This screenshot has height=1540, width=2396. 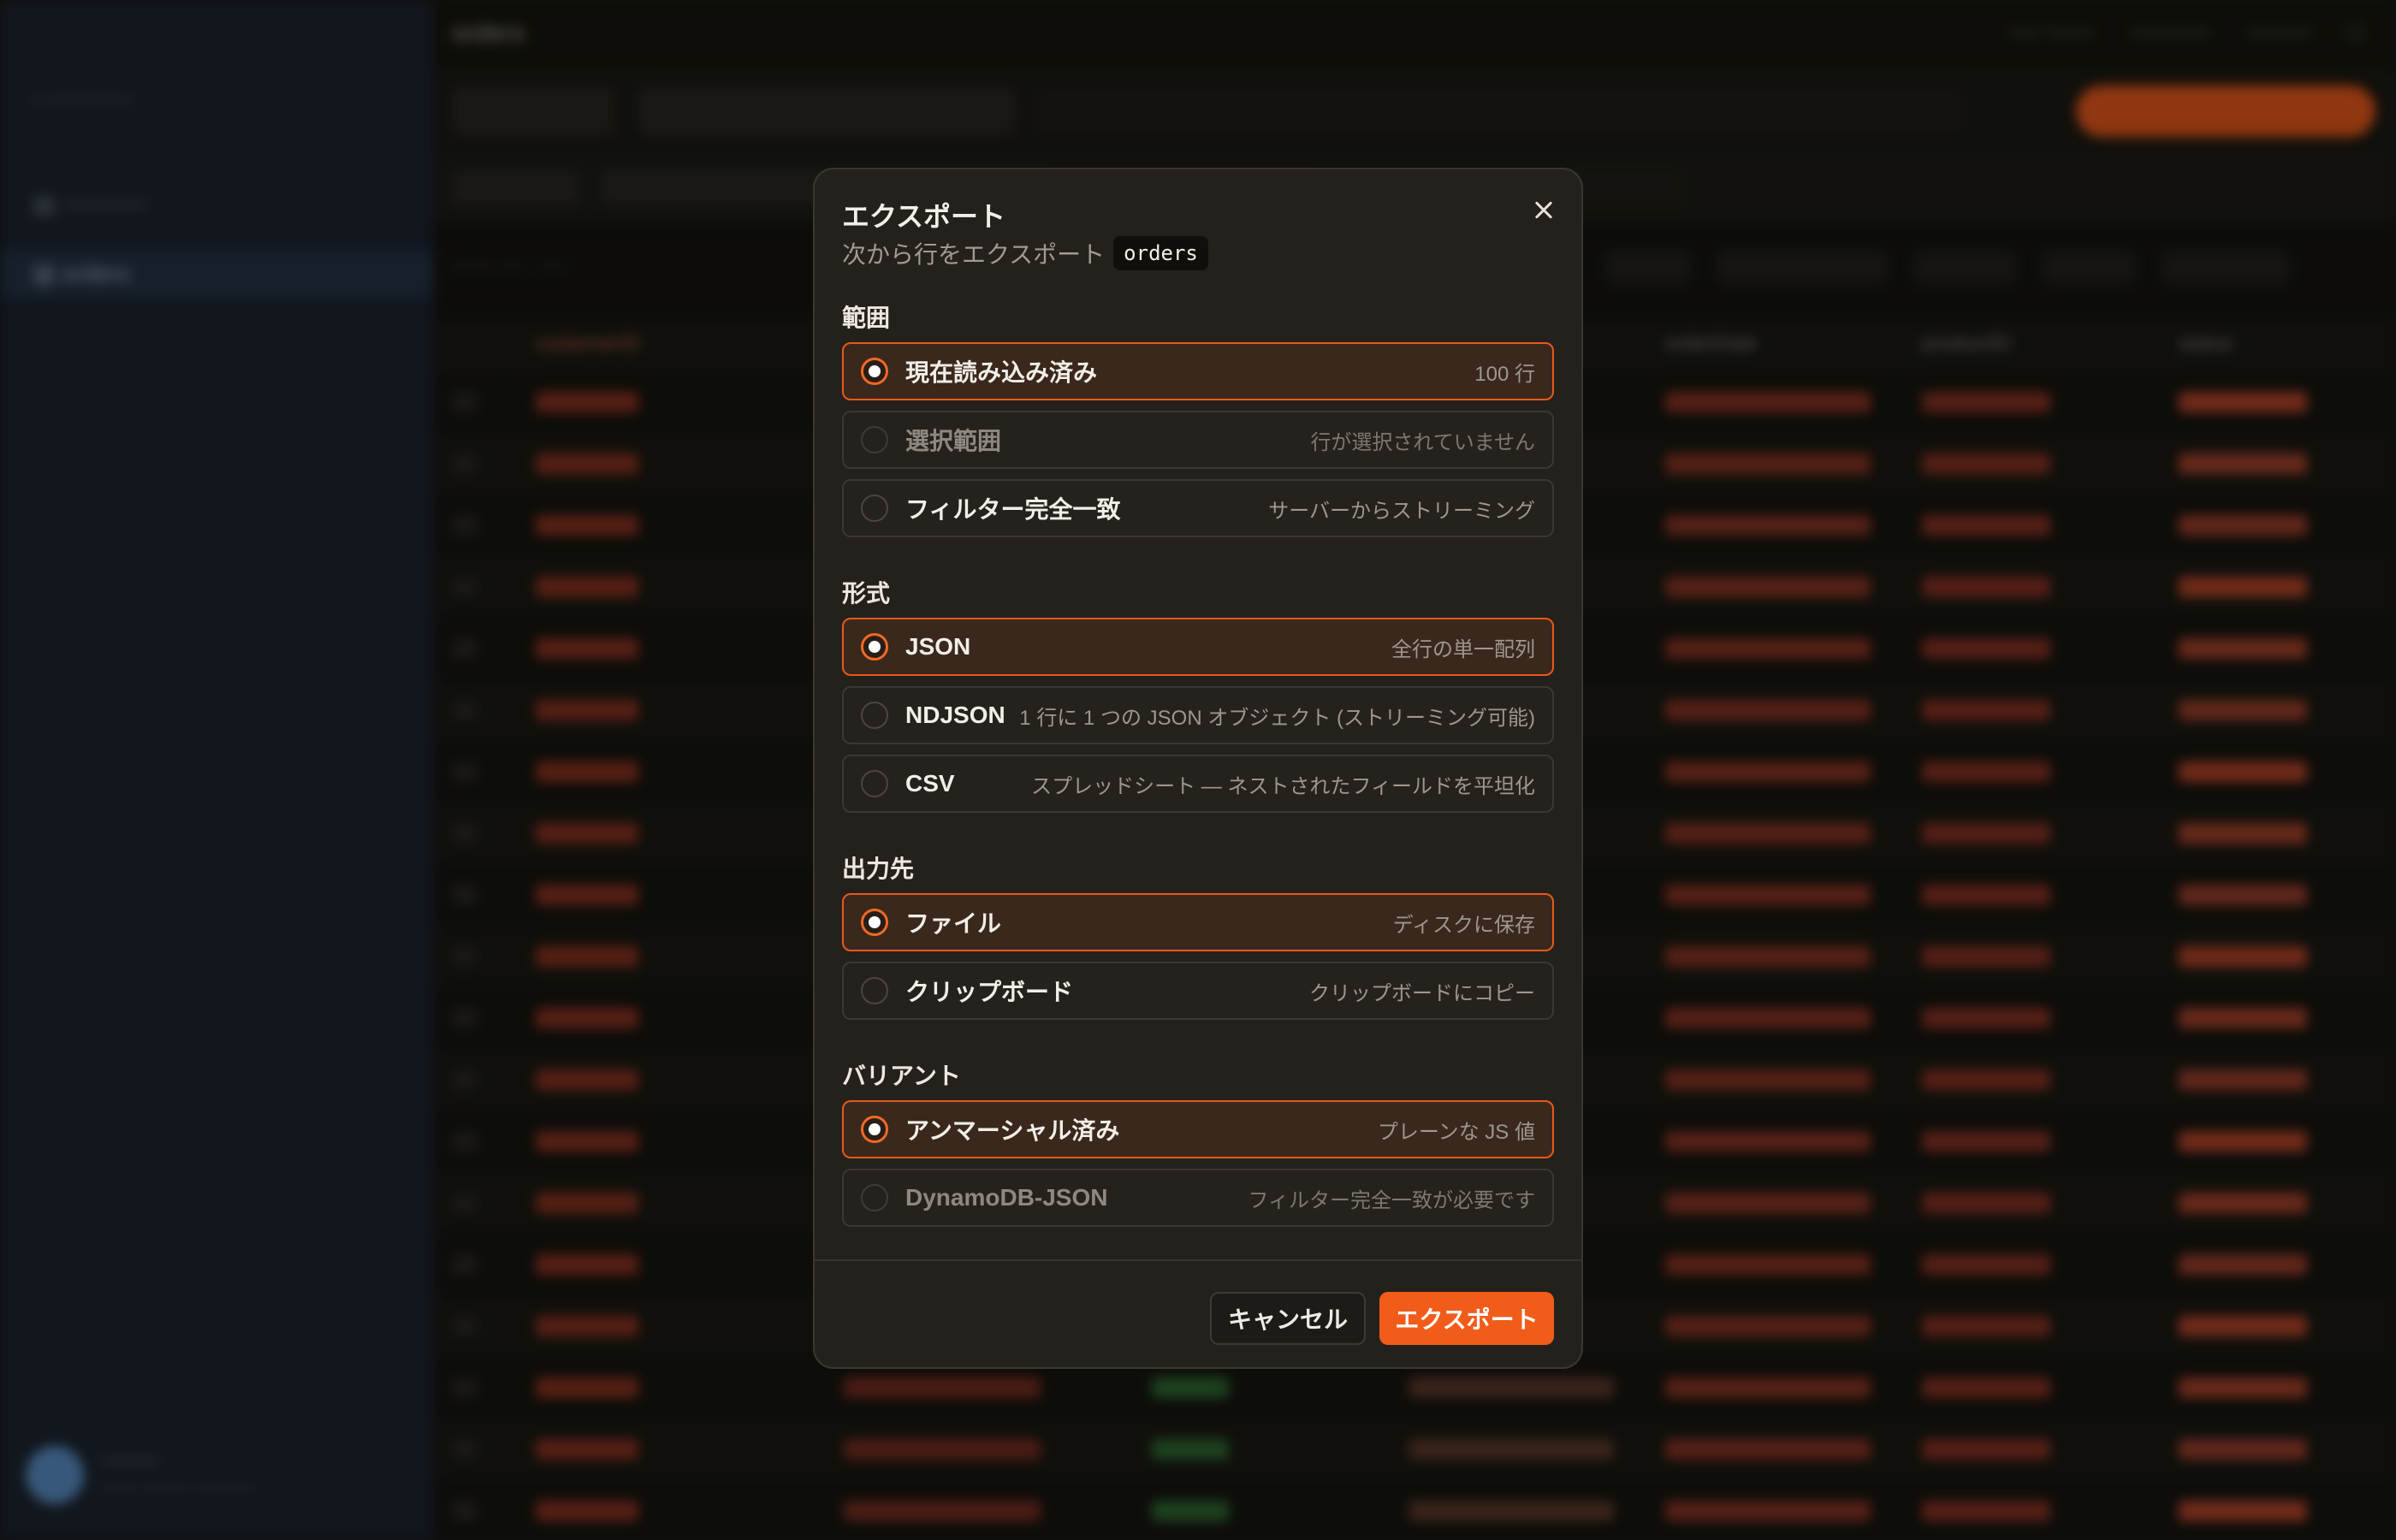 What do you see at coordinates (1013, 509) in the screenshot?
I see `option-label: フィルター完全一致` at bounding box center [1013, 509].